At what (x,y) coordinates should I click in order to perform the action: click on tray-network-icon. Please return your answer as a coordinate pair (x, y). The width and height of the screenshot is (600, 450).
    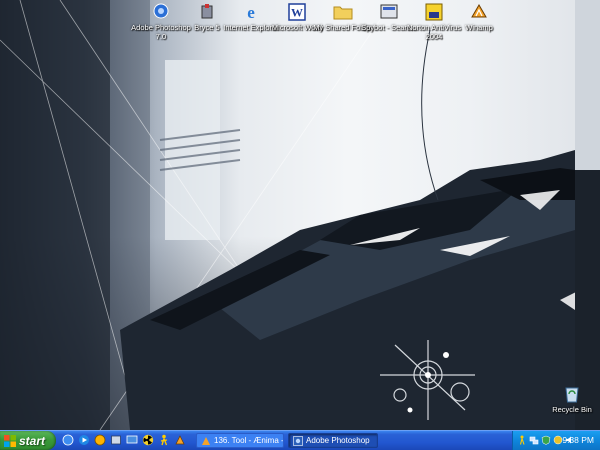
    Looking at the image, I should click on (534, 440).